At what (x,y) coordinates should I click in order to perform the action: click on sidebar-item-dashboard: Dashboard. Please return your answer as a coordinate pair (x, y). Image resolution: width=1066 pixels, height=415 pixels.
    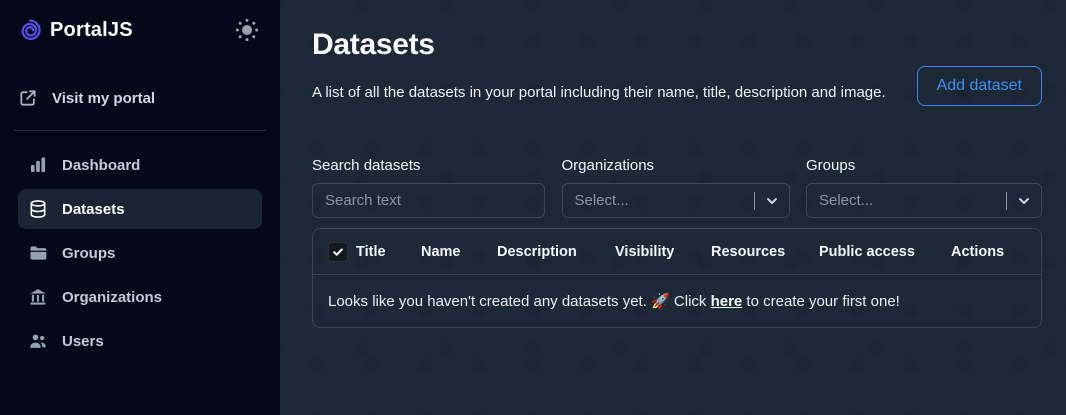
    Looking at the image, I should click on (140, 165).